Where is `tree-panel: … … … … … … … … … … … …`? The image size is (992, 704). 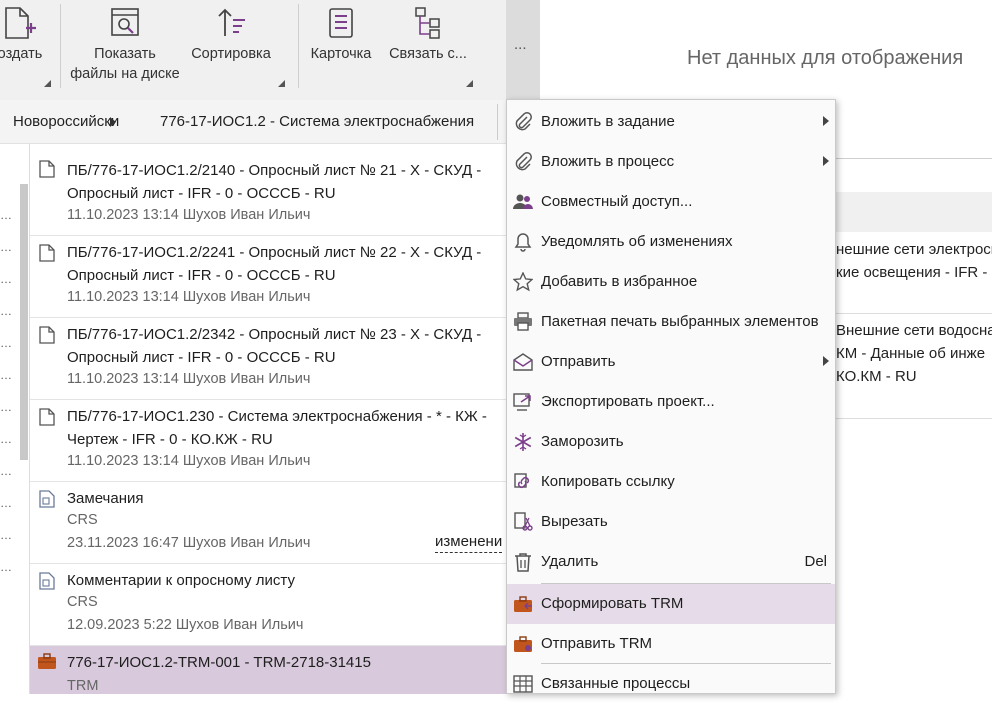
tree-panel: … … … … … … … … … … … … is located at coordinates (15, 419).